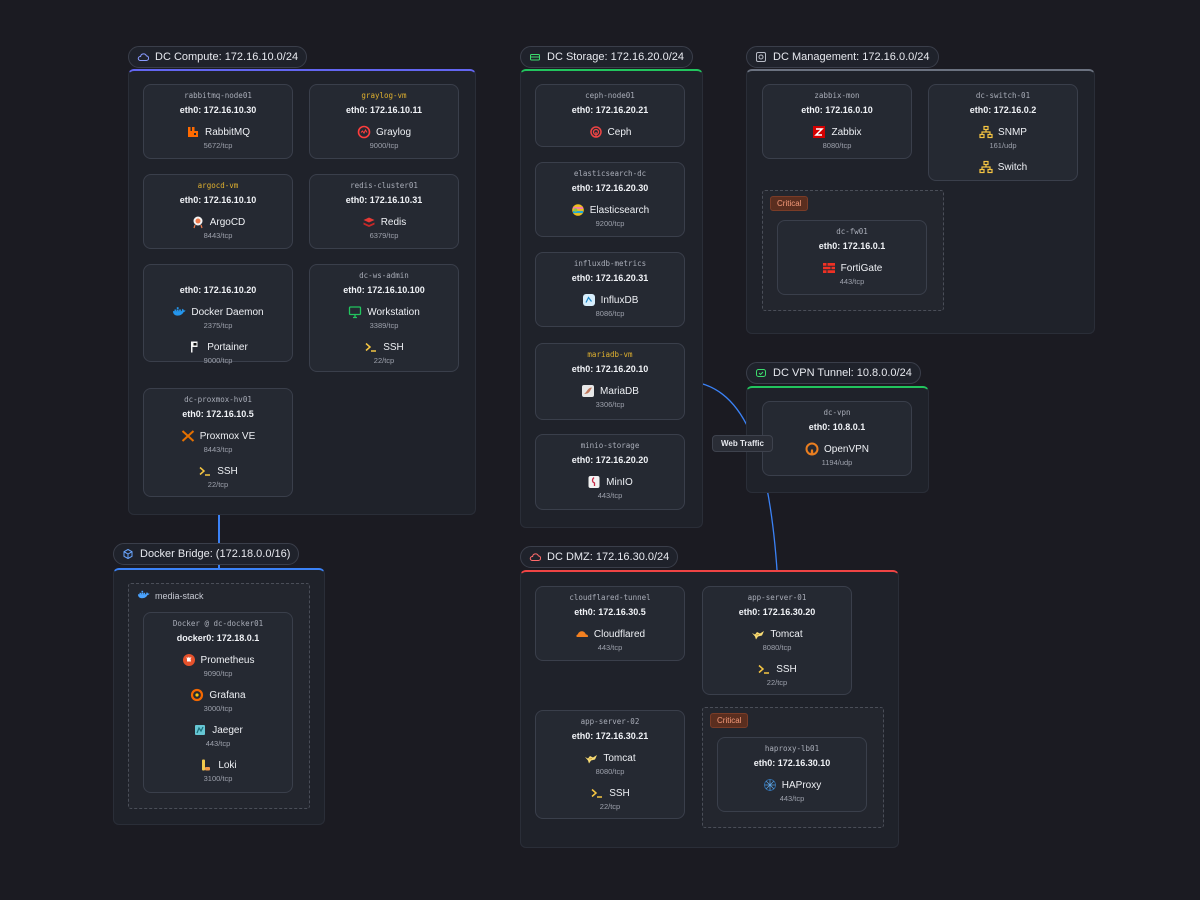  What do you see at coordinates (384, 235) in the screenshot?
I see `service-port: 6379/tcp` at bounding box center [384, 235].